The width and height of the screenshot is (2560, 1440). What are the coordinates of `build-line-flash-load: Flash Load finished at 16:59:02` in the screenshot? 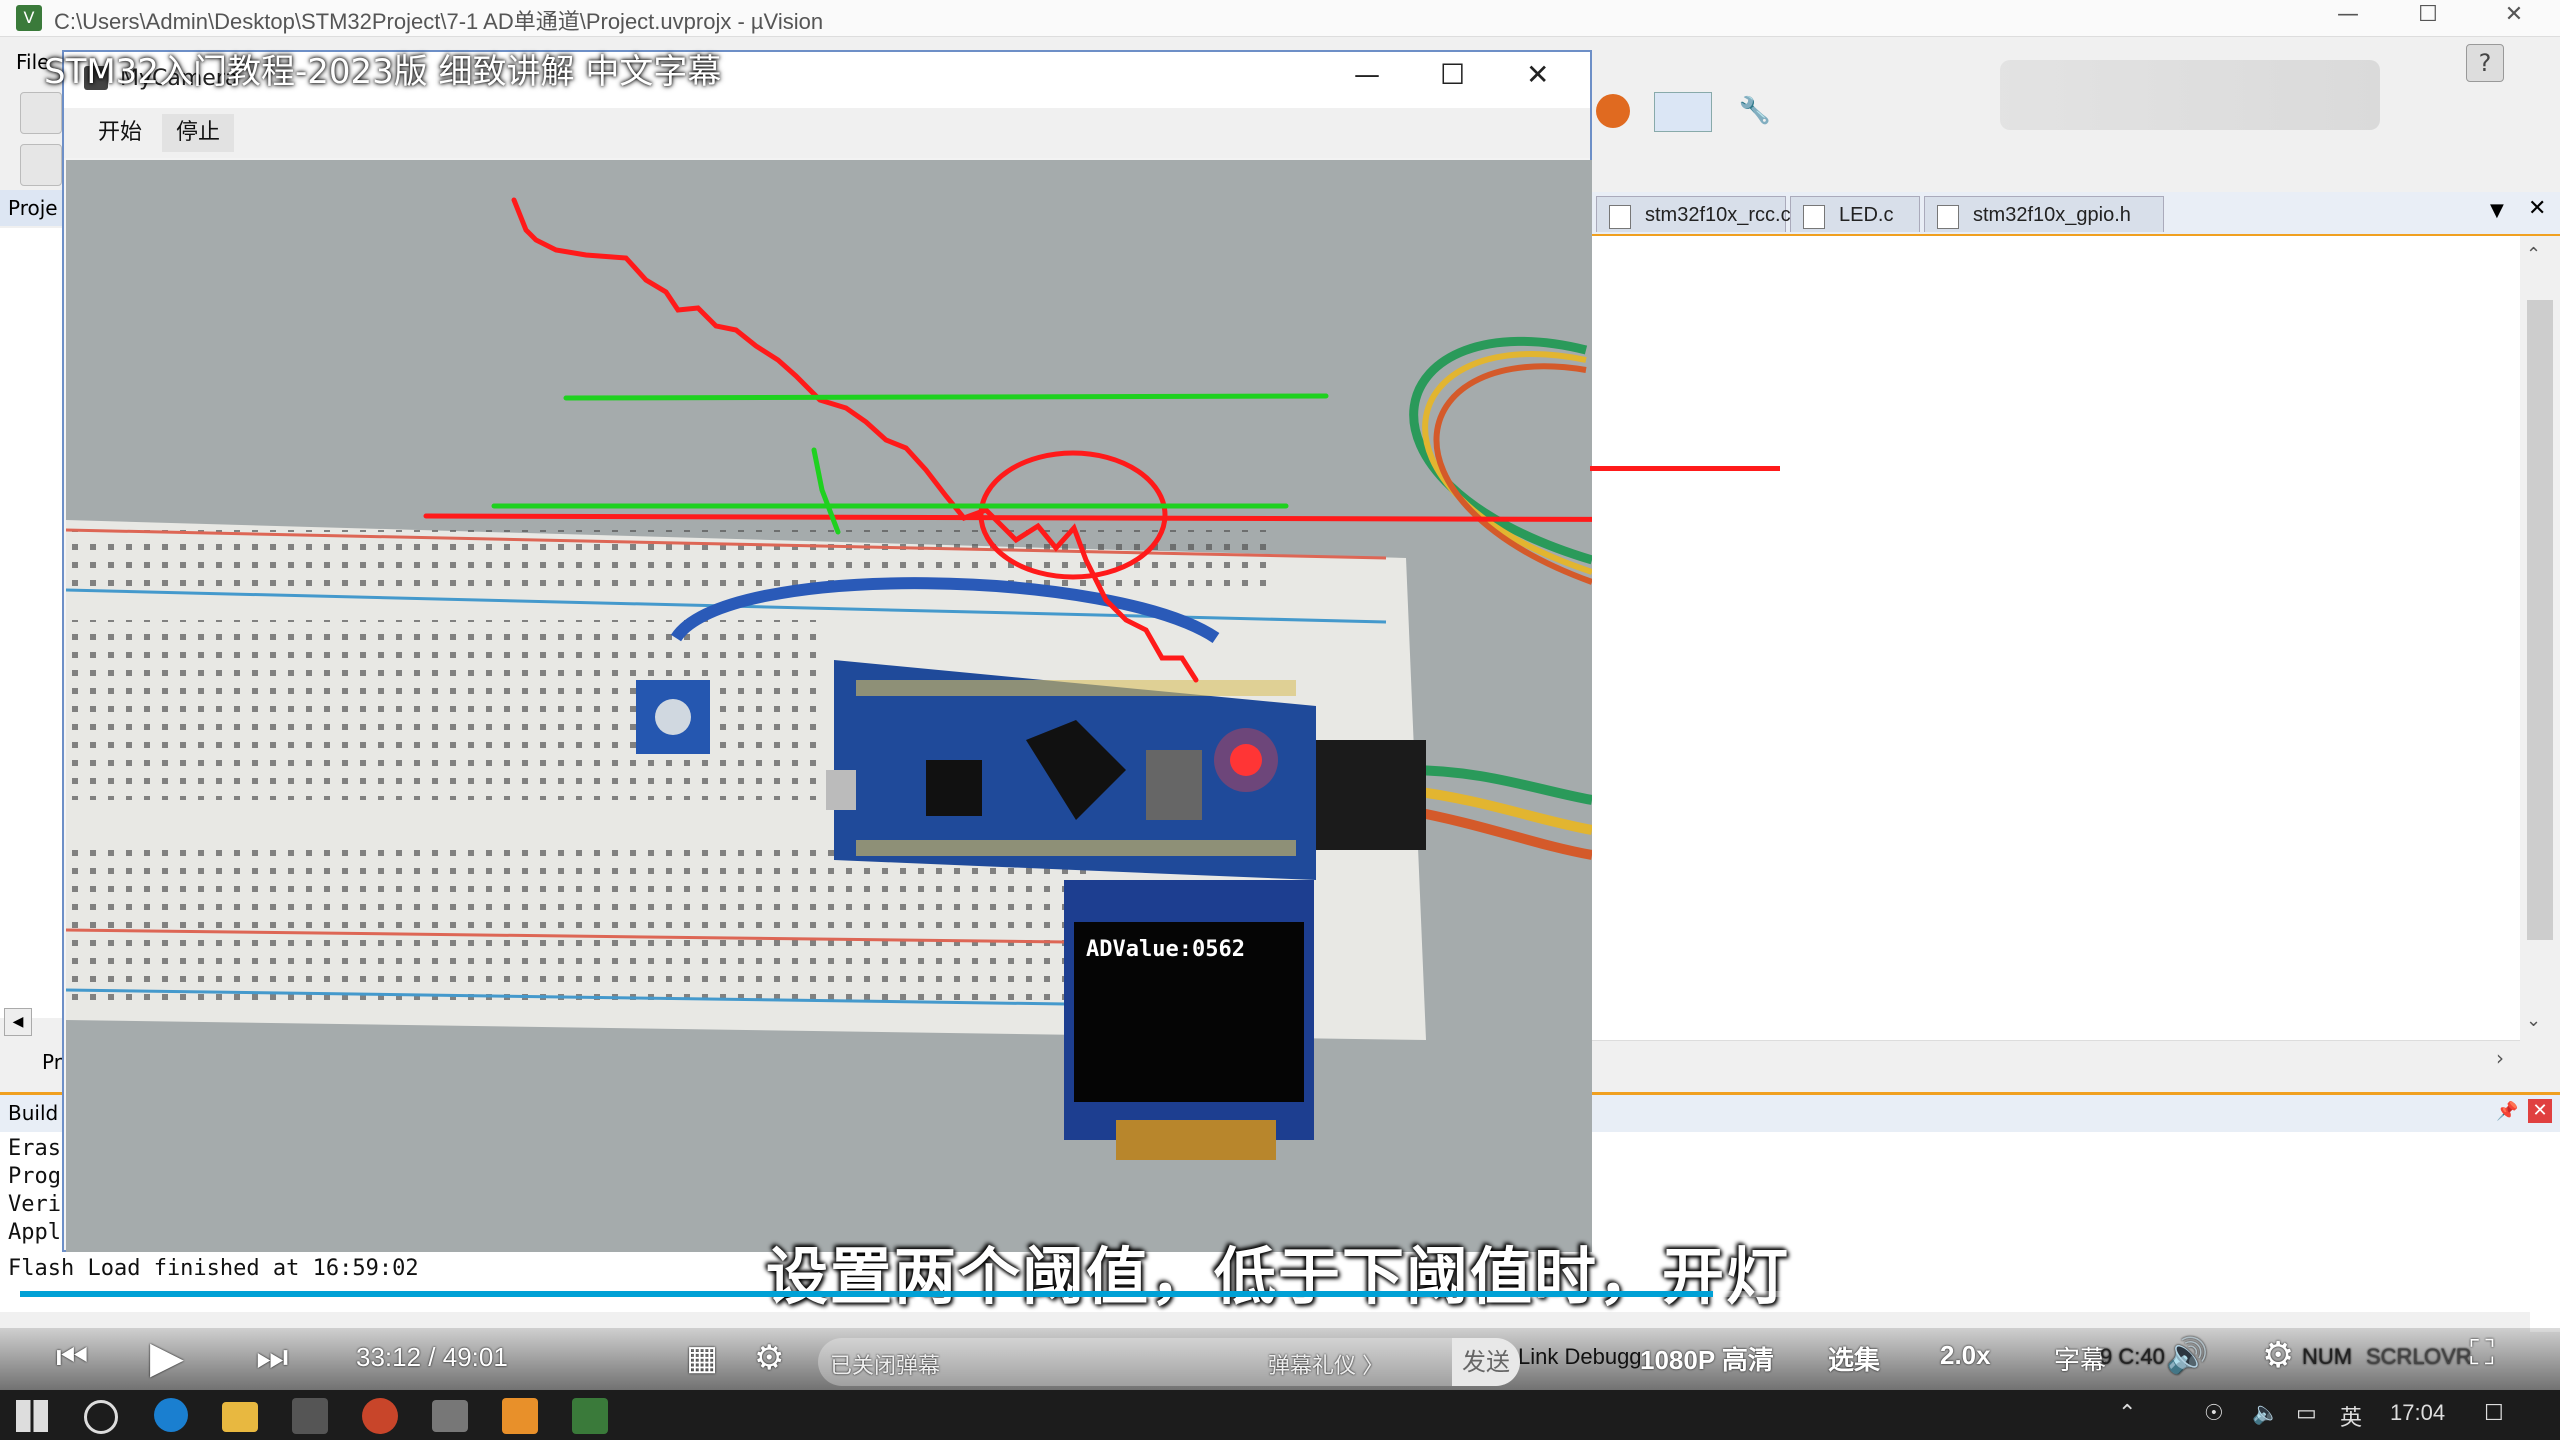 It's located at (213, 1268).